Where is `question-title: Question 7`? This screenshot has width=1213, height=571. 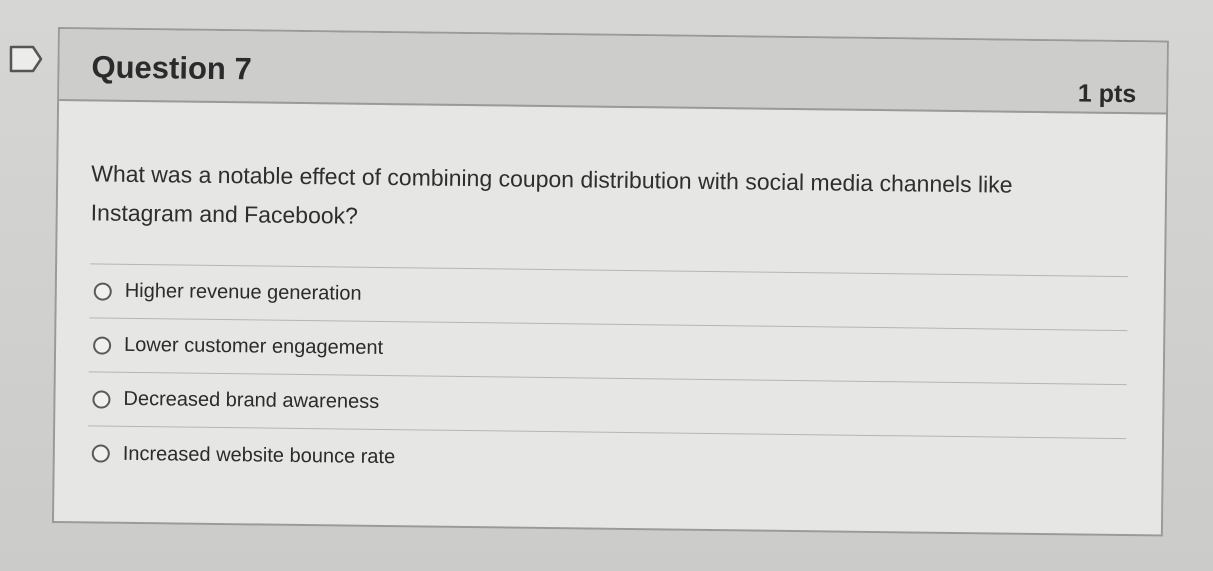
question-title: Question 7 is located at coordinates (171, 68).